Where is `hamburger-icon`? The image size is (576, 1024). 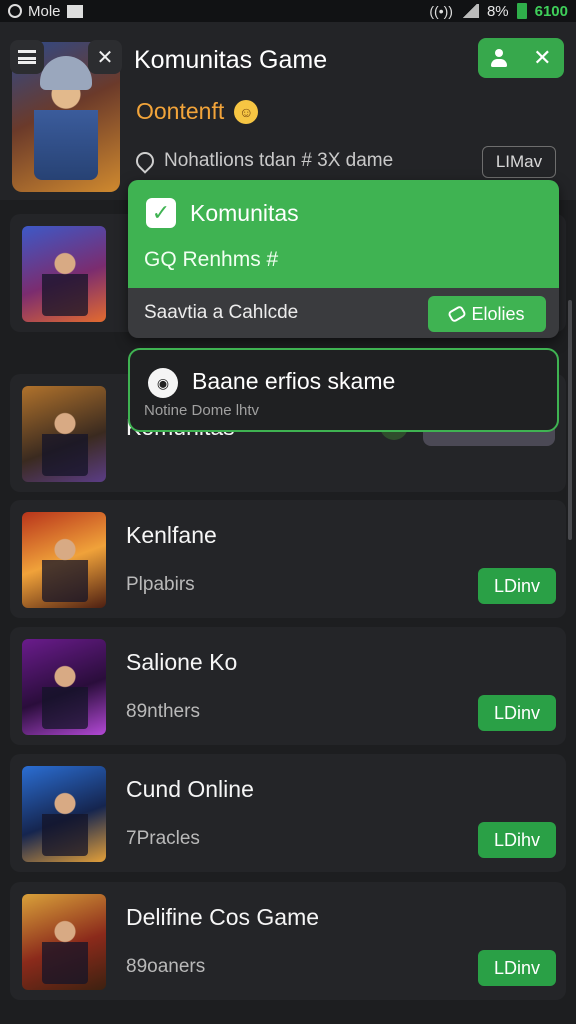
hamburger-icon is located at coordinates (27, 57).